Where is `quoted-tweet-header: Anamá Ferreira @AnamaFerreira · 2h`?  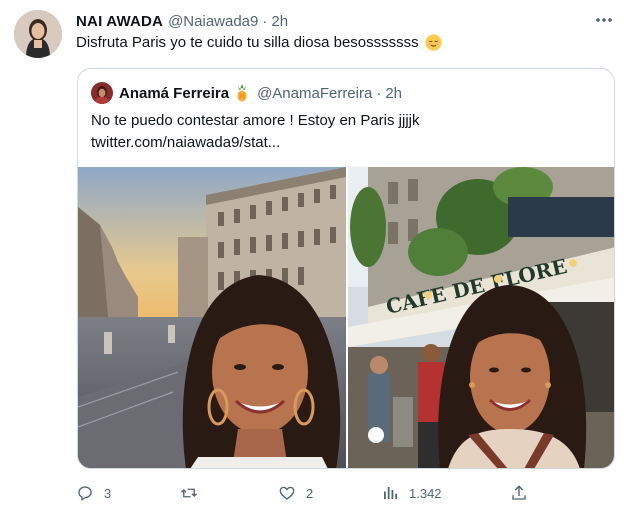
quoted-tweet-header: Anamá Ferreira @AnamaFerreira · 2h is located at coordinates (246, 93).